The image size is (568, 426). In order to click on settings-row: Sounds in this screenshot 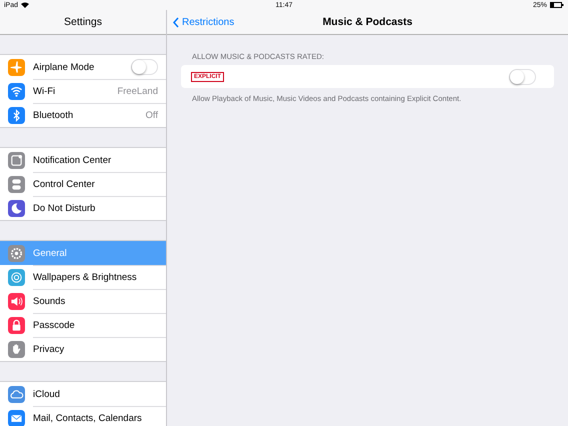, I will do `click(83, 301)`.